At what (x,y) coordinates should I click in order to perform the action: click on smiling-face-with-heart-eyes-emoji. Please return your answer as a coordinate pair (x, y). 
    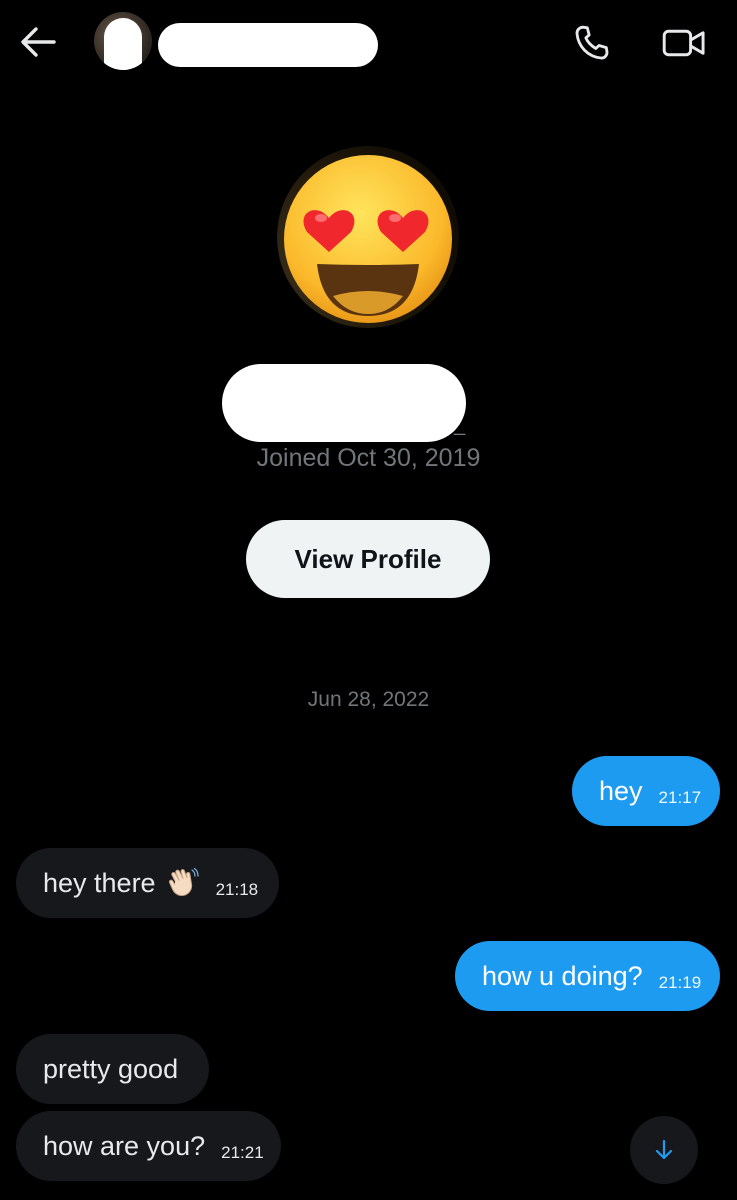
    Looking at the image, I should click on (368, 239).